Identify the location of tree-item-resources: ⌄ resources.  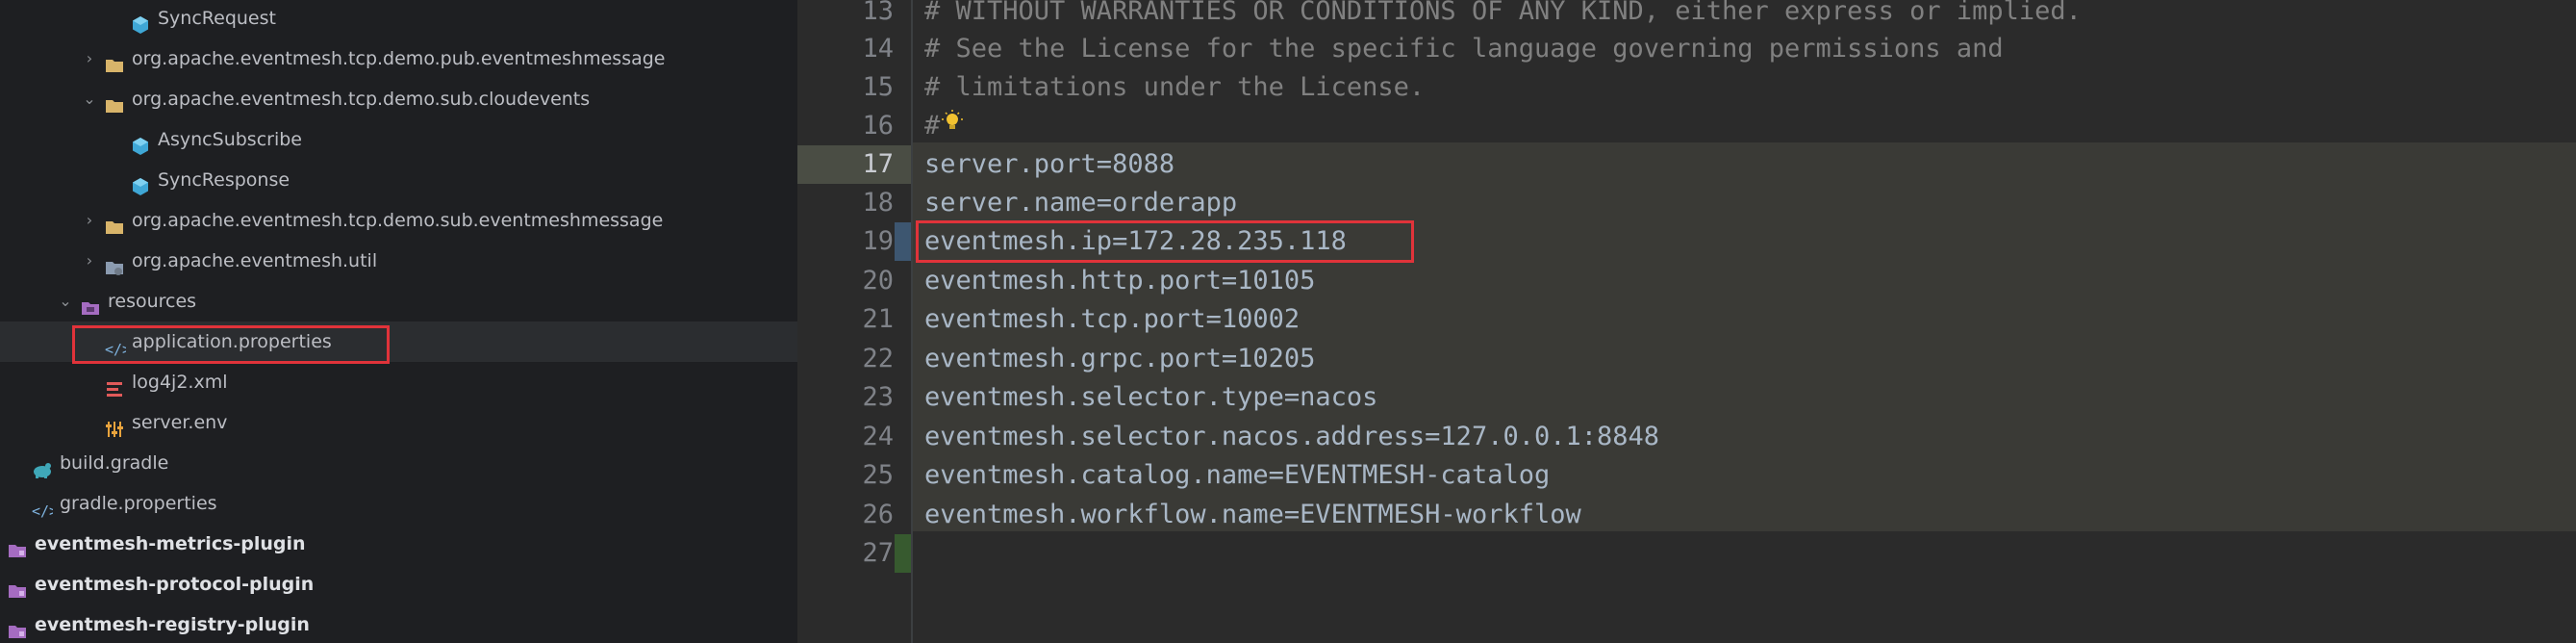
(399, 302).